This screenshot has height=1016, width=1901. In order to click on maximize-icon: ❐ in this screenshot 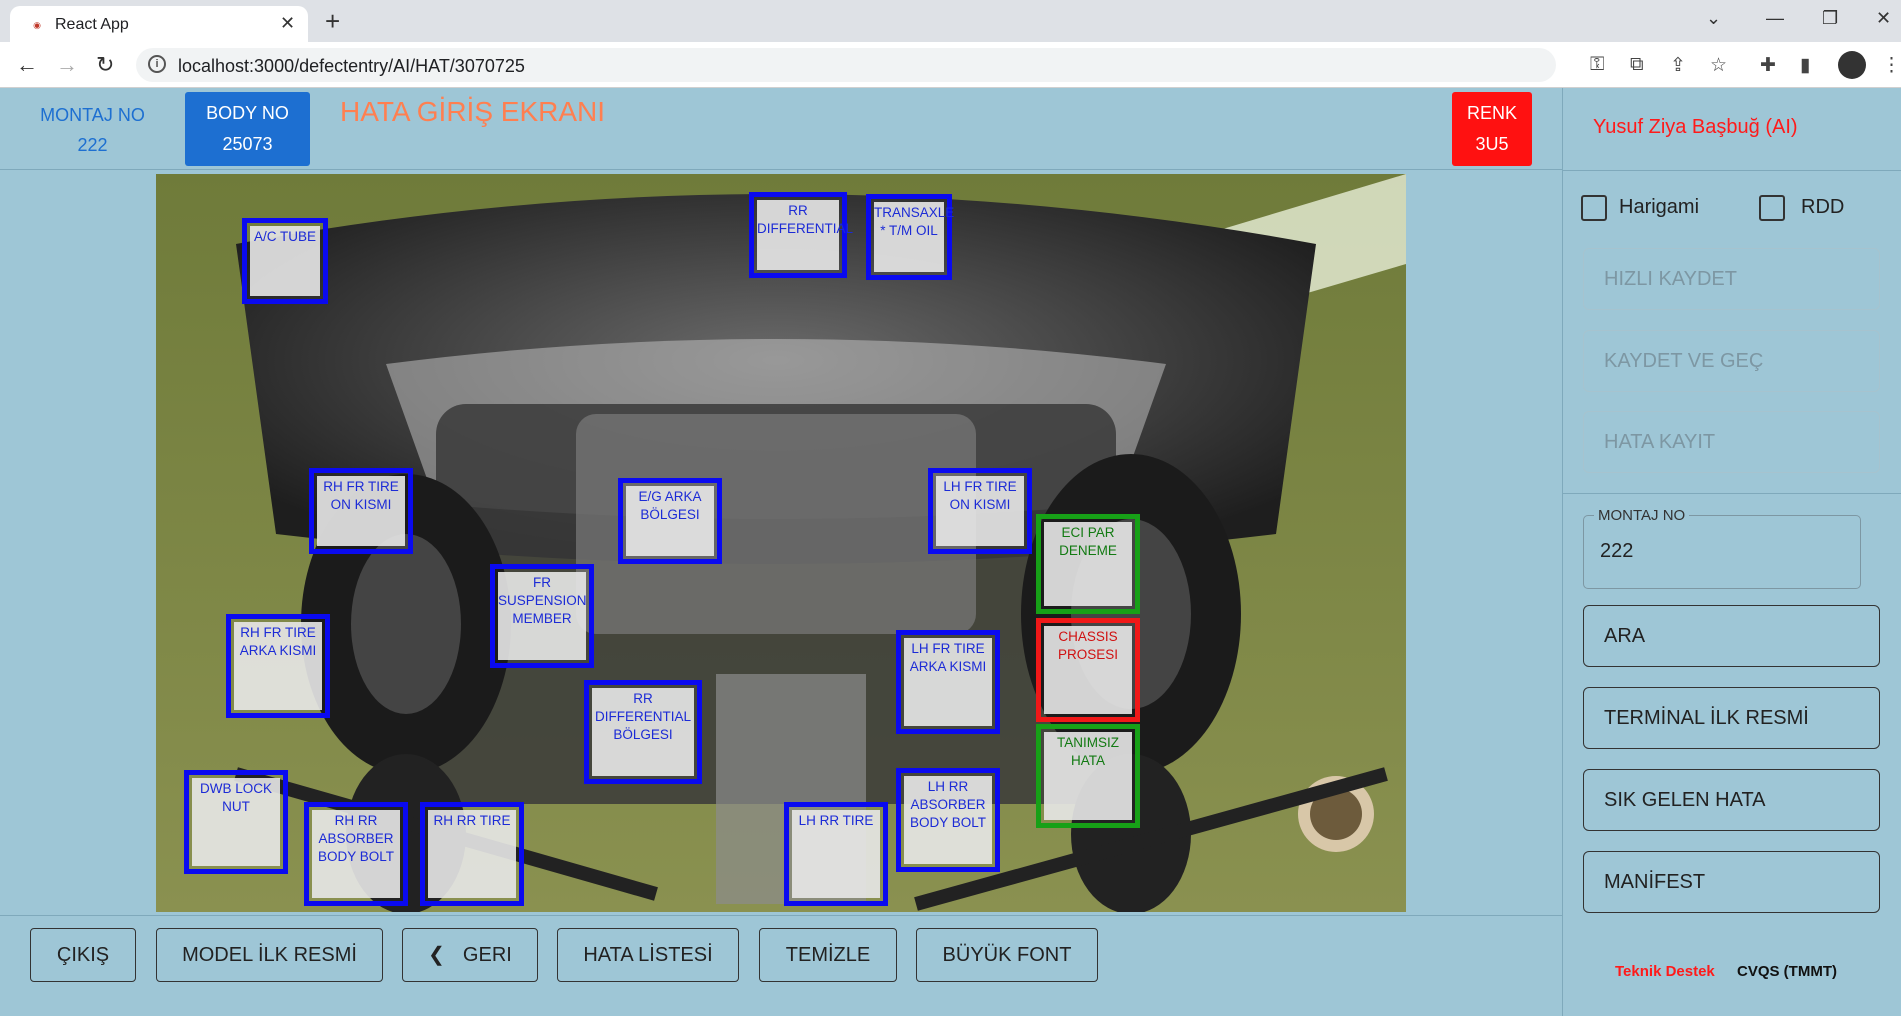, I will do `click(1830, 18)`.